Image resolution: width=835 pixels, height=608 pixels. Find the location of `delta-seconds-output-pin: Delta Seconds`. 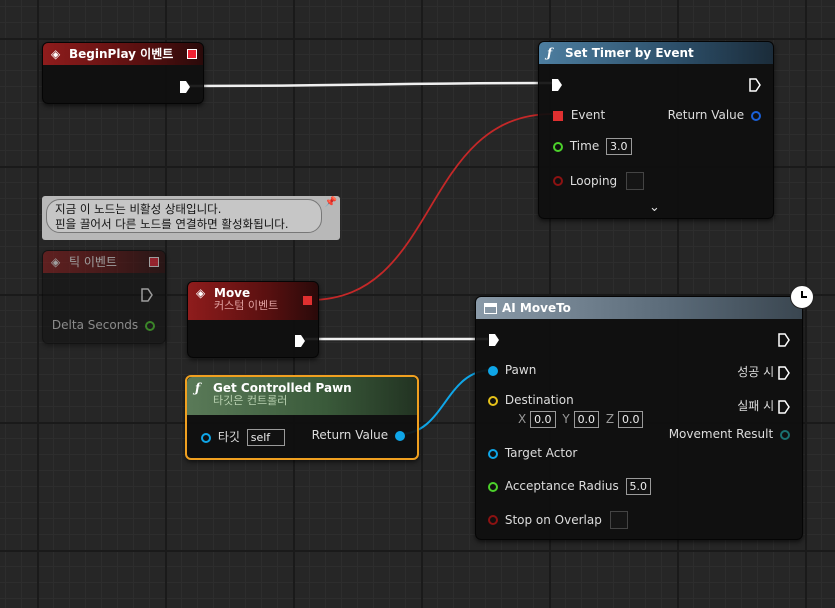

delta-seconds-output-pin: Delta Seconds is located at coordinates (103, 325).